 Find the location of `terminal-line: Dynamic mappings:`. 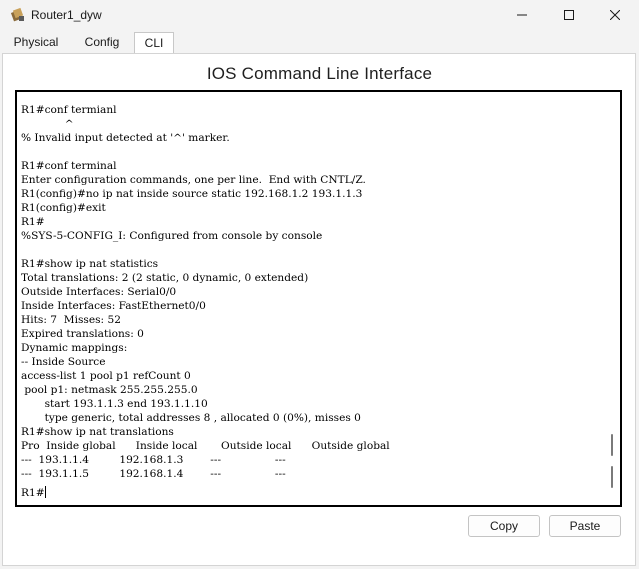

terminal-line: Dynamic mappings: is located at coordinates (74, 348).